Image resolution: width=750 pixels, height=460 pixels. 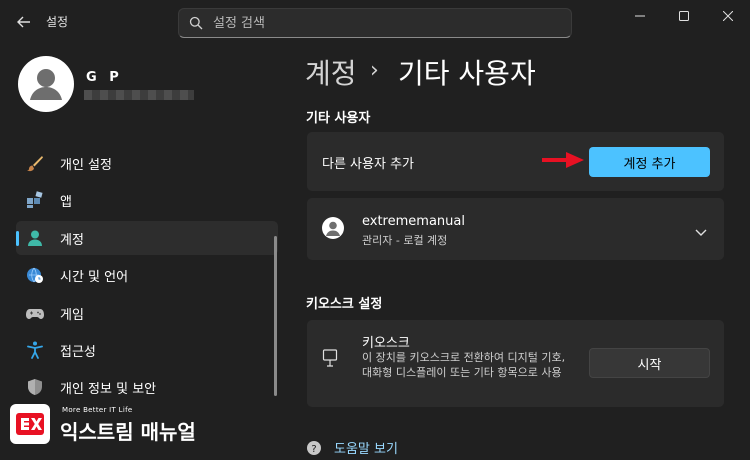 I want to click on sidebar-item-apps: 앱, so click(x=147, y=200).